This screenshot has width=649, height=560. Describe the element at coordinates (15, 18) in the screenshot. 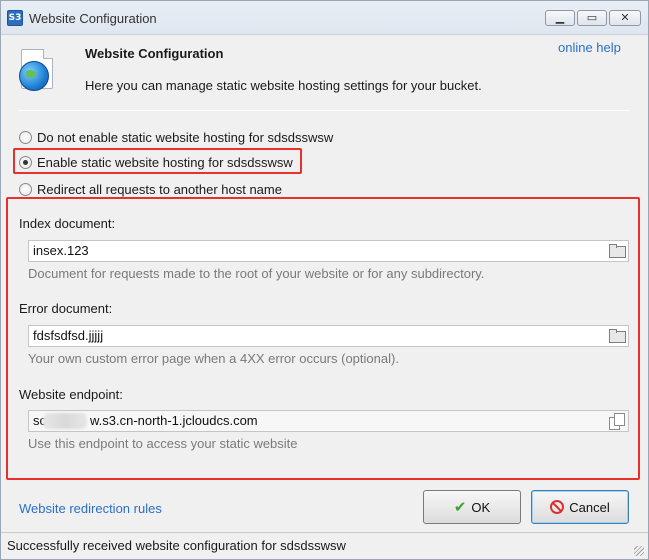

I see `app-icon: S3` at that location.